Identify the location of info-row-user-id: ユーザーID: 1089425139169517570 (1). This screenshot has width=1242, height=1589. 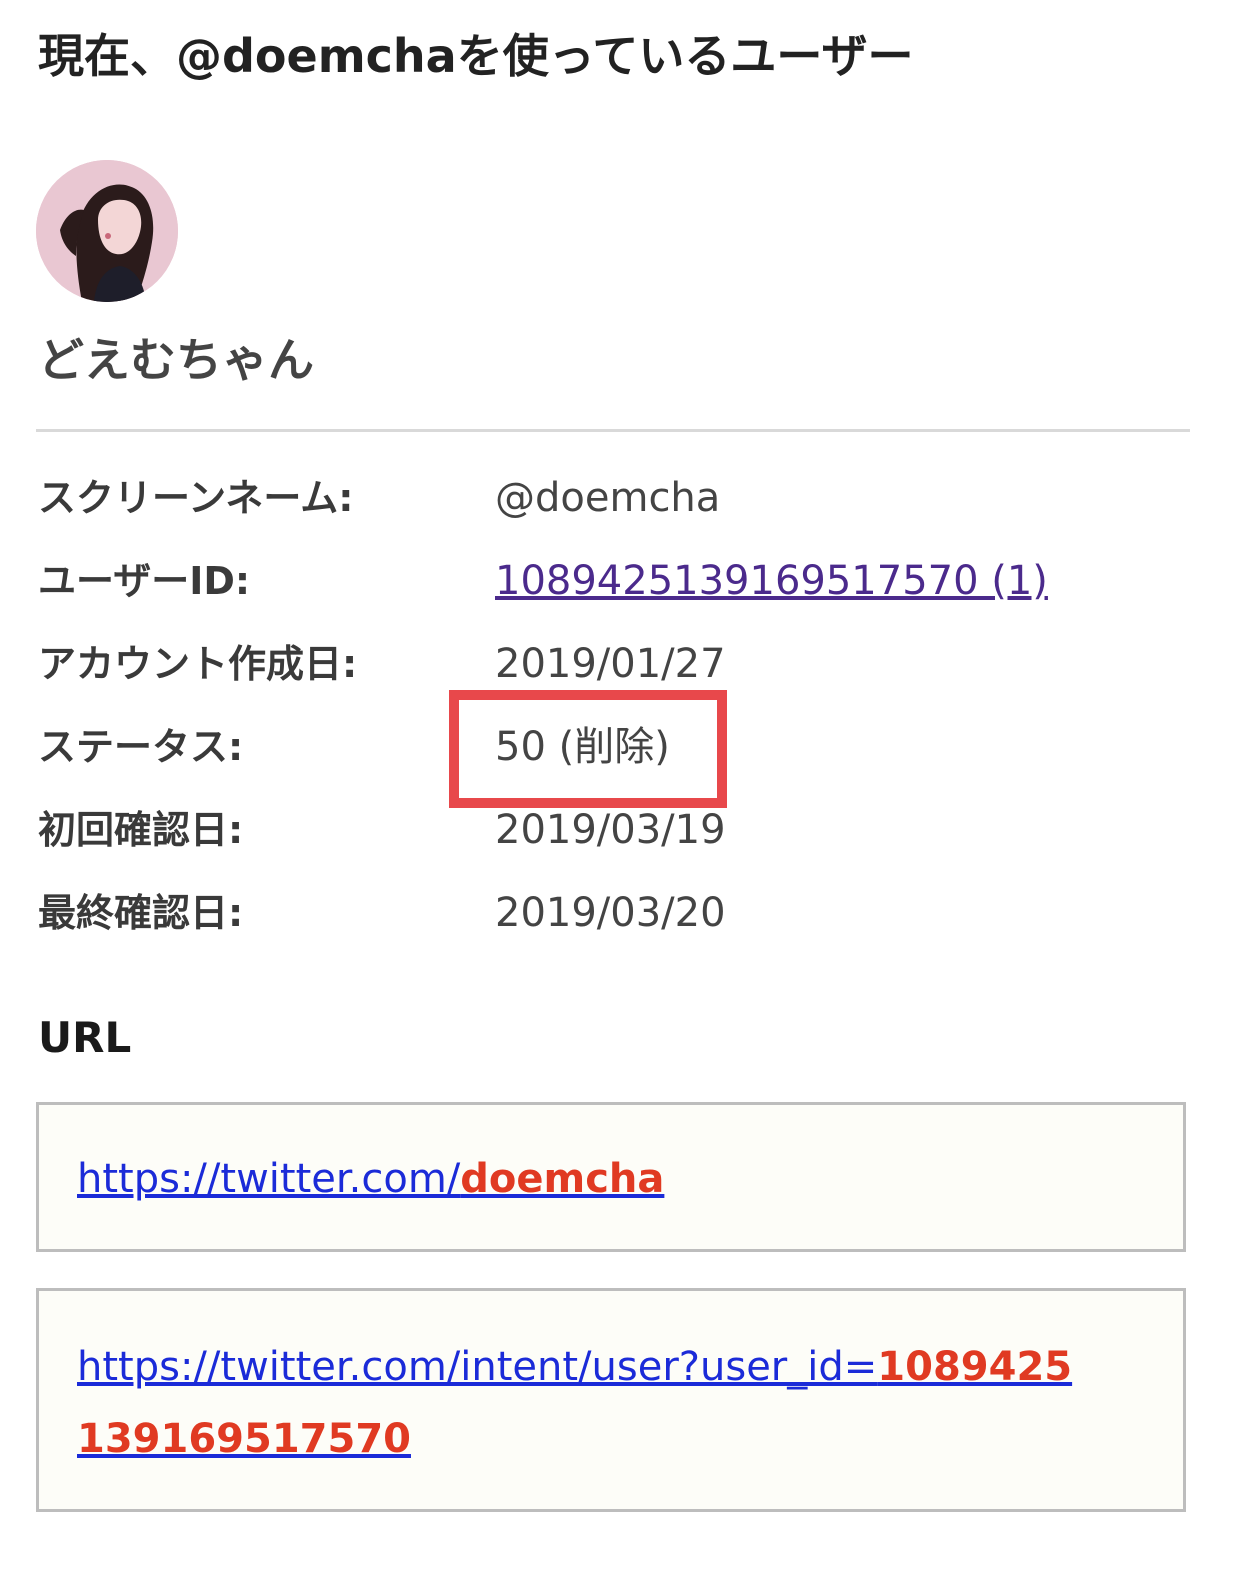
(618, 581).